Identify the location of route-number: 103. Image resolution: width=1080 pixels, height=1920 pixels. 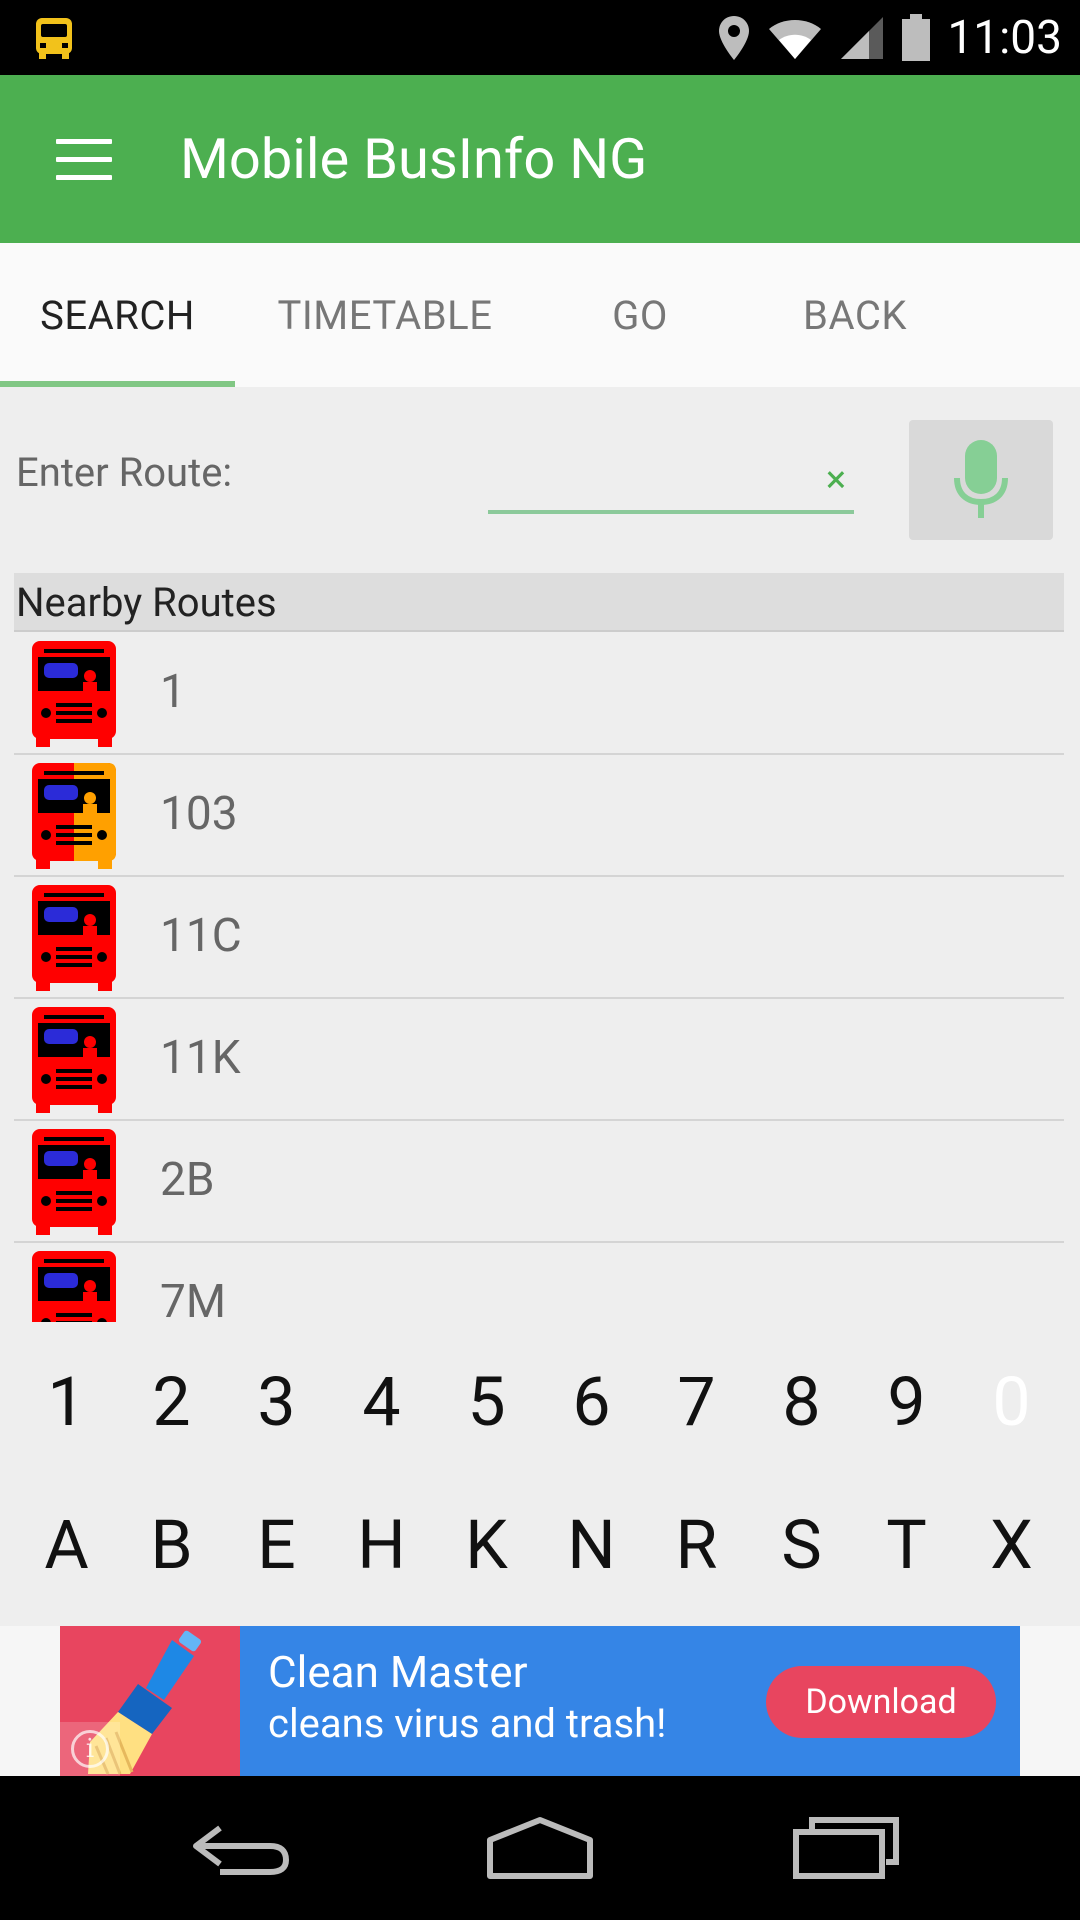
(199, 814).